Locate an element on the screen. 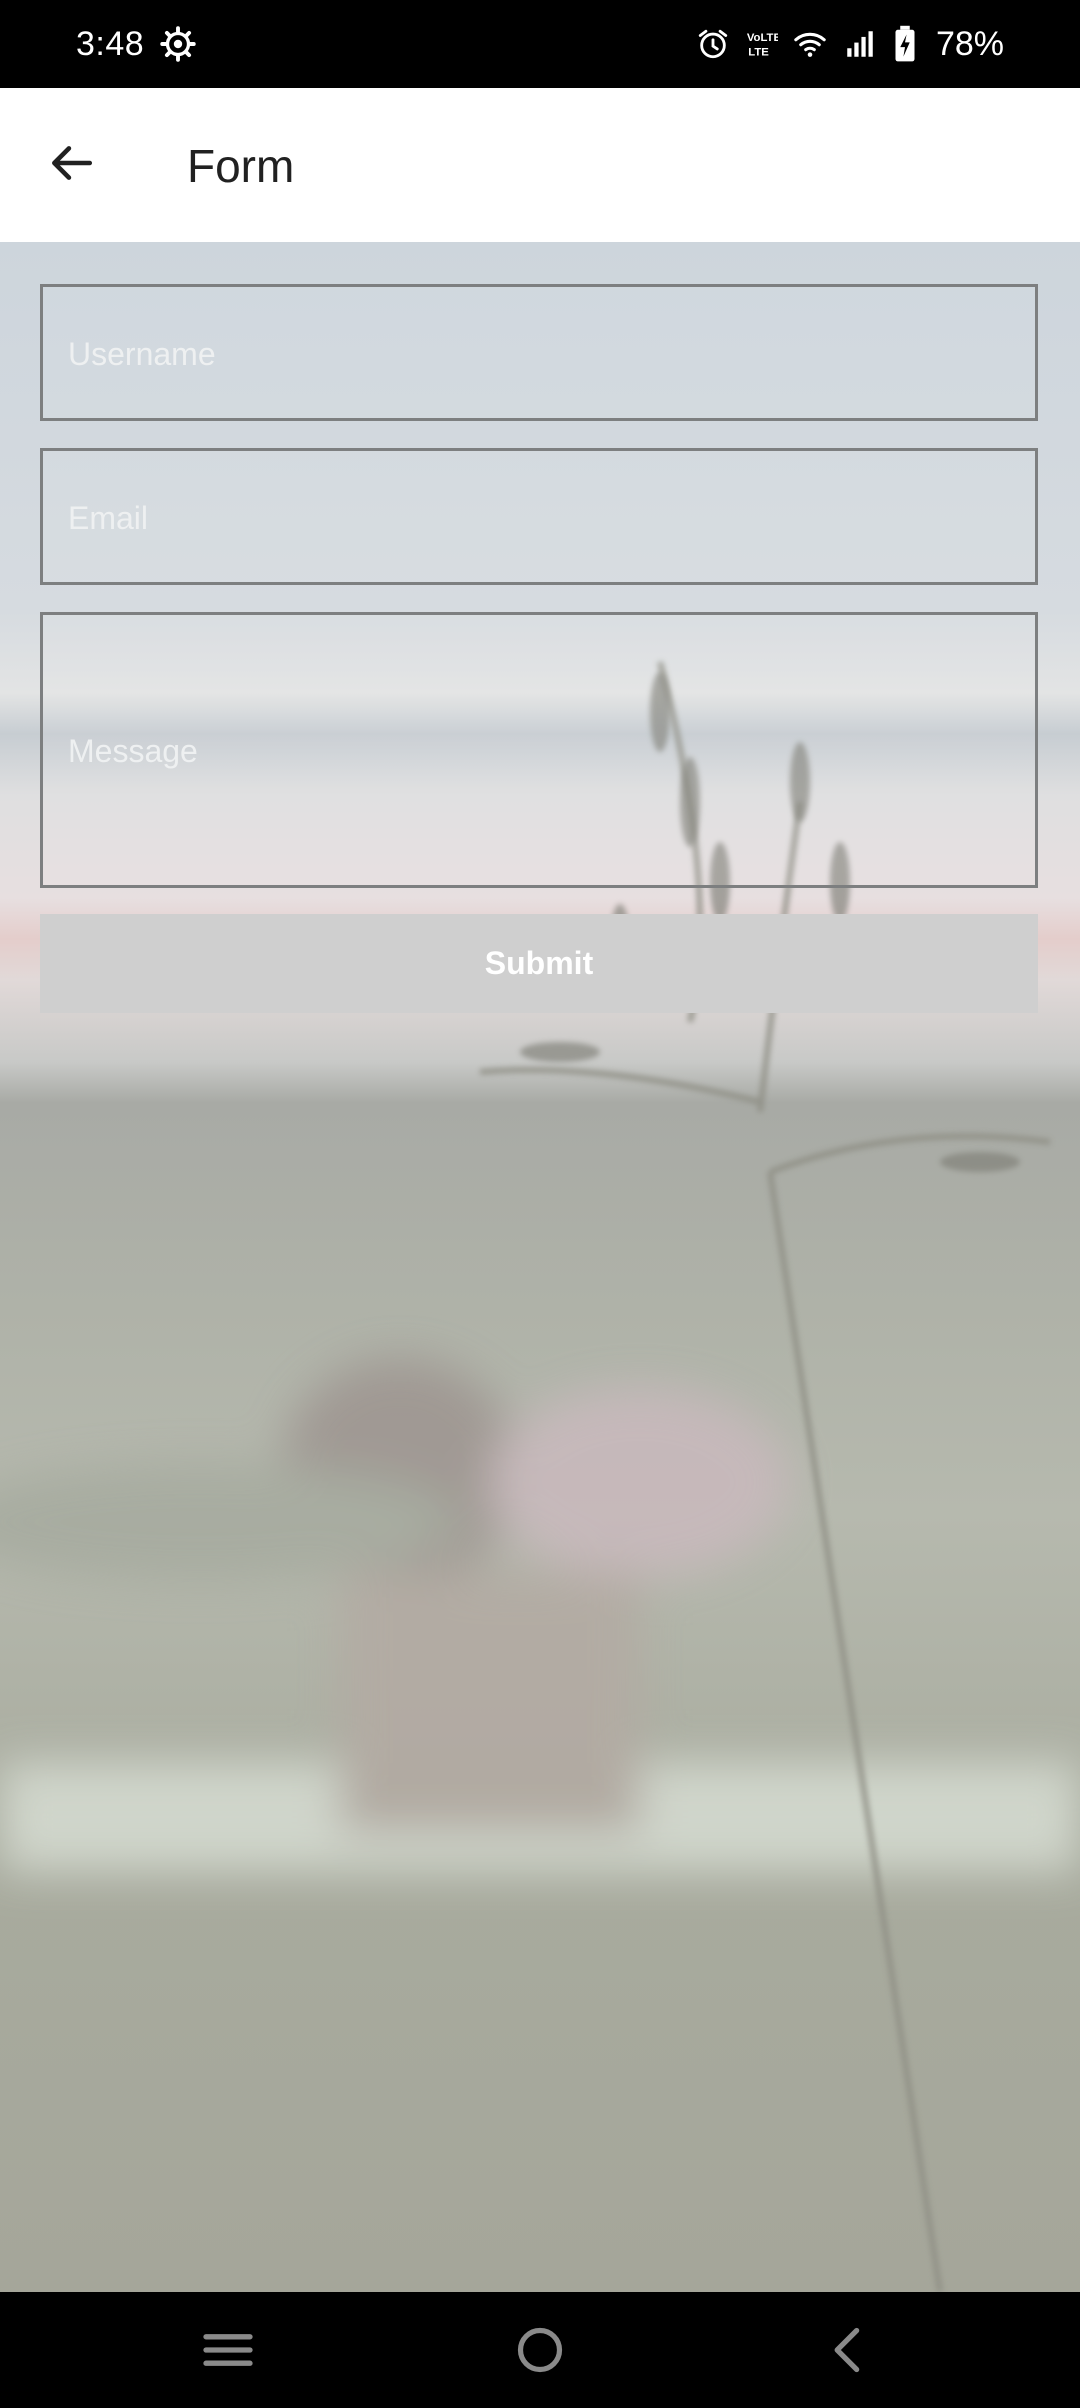  email-input: Email is located at coordinates (539, 516).